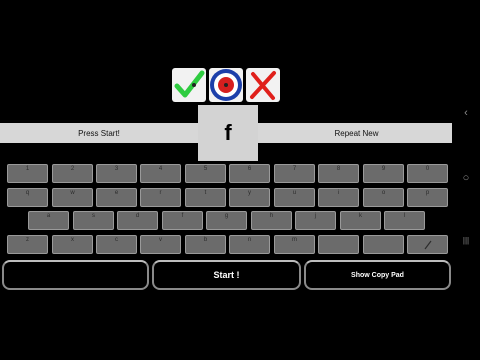  Describe the element at coordinates (93, 216) in the screenshot. I see `key-label: s` at that location.